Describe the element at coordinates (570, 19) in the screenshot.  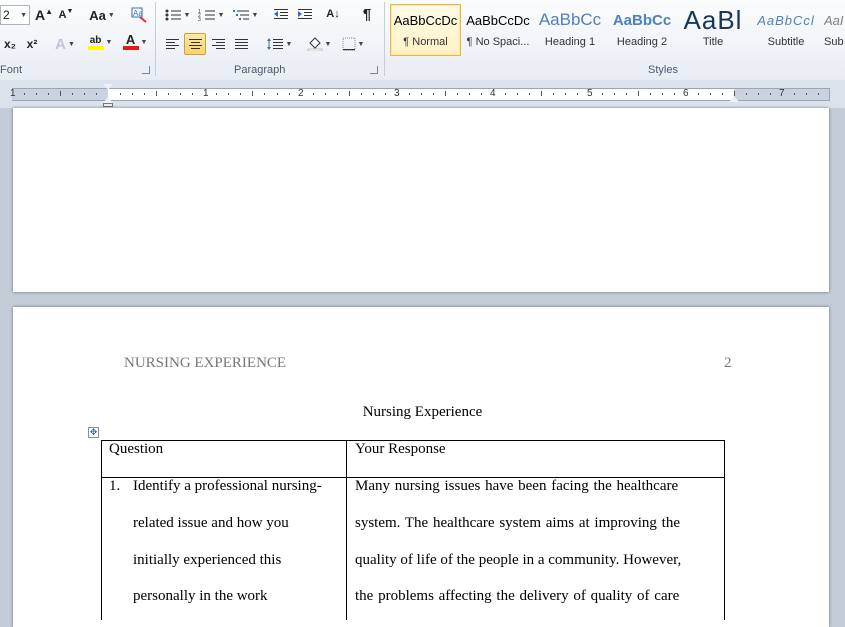
I see `style-sample: AaBbCc` at that location.